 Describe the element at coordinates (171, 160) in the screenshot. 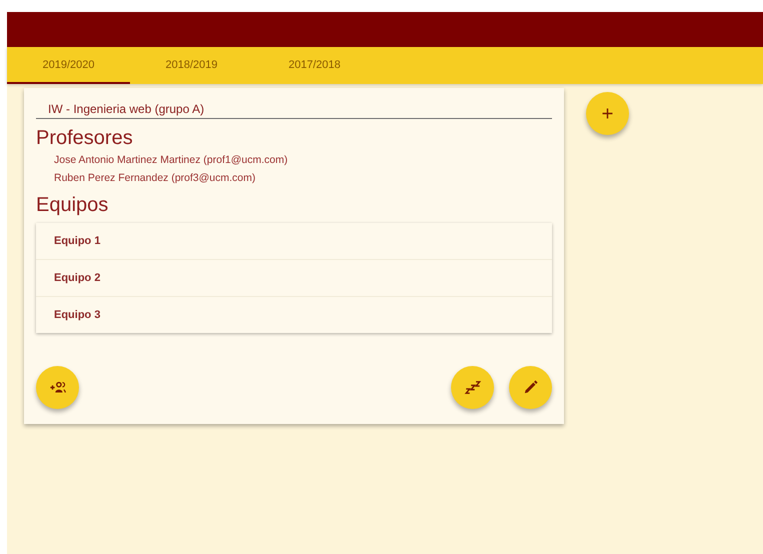

I see `teacher-item: Jose Antonio Martinez Martinez (prof1@ucm.com)` at that location.